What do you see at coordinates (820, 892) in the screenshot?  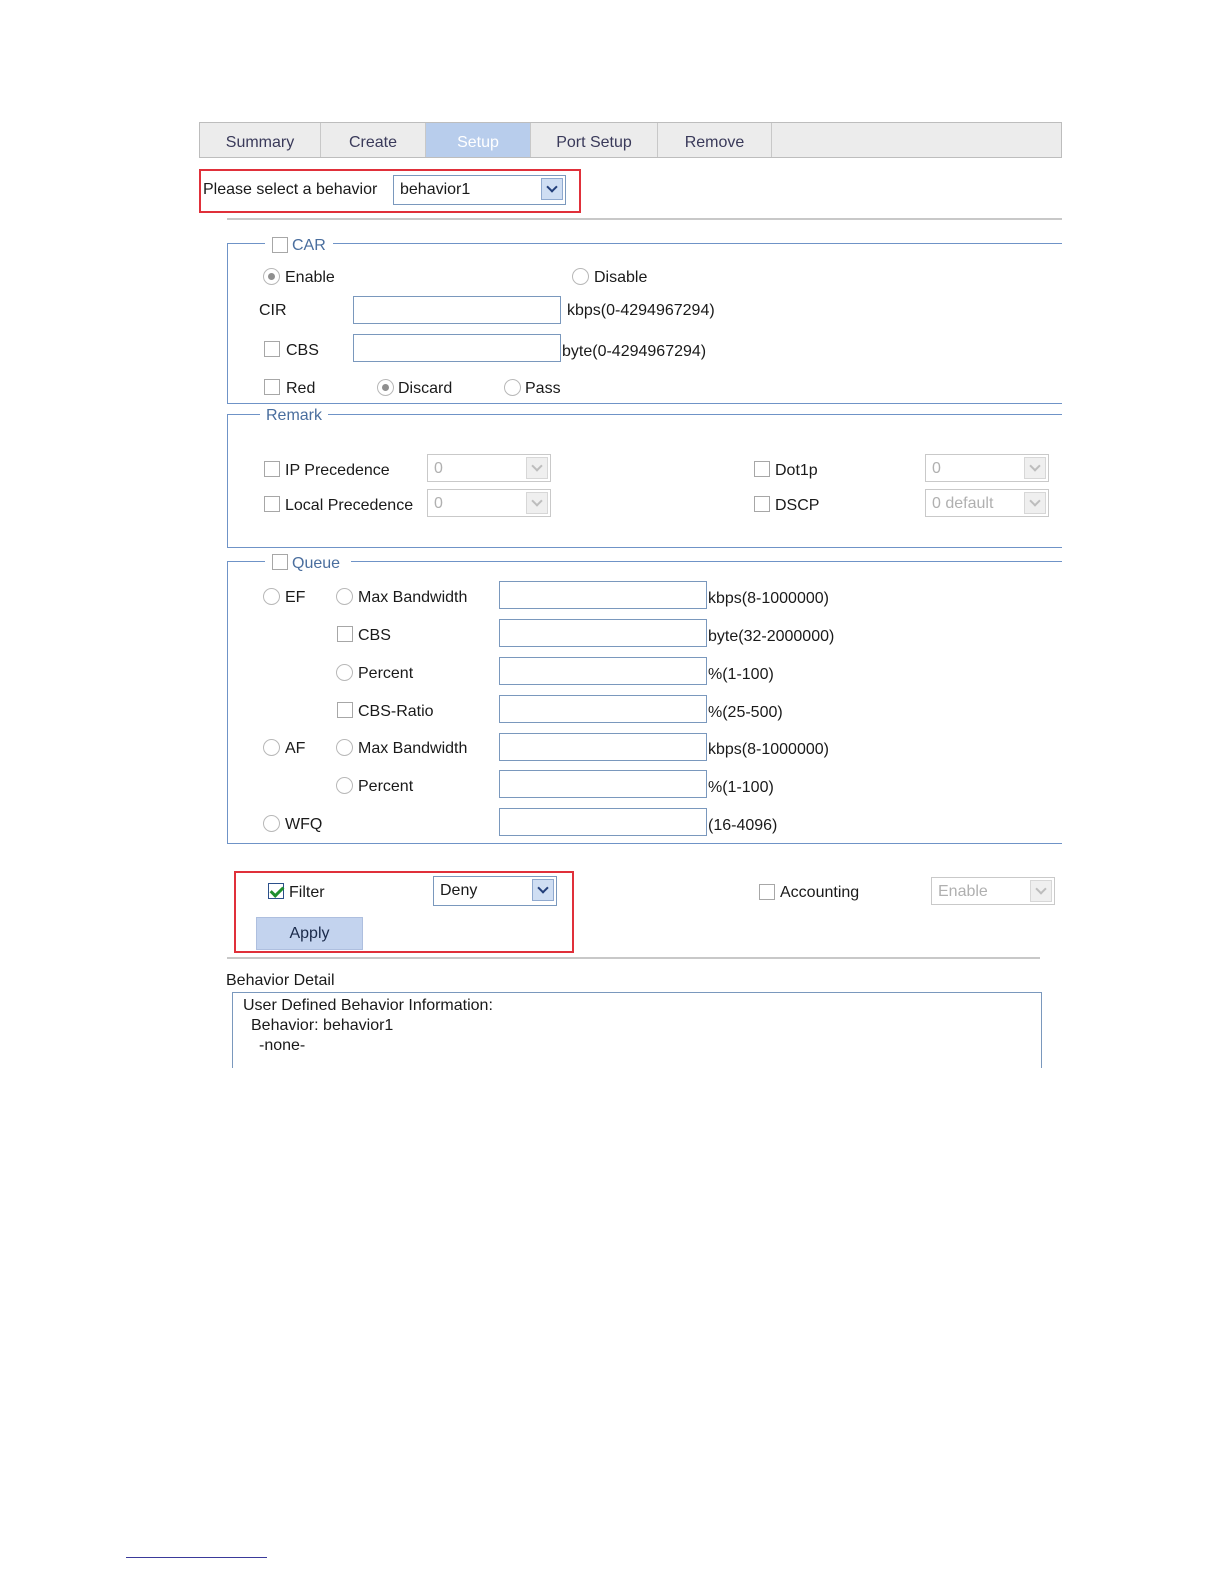 I see `accounting-label: Accounting` at bounding box center [820, 892].